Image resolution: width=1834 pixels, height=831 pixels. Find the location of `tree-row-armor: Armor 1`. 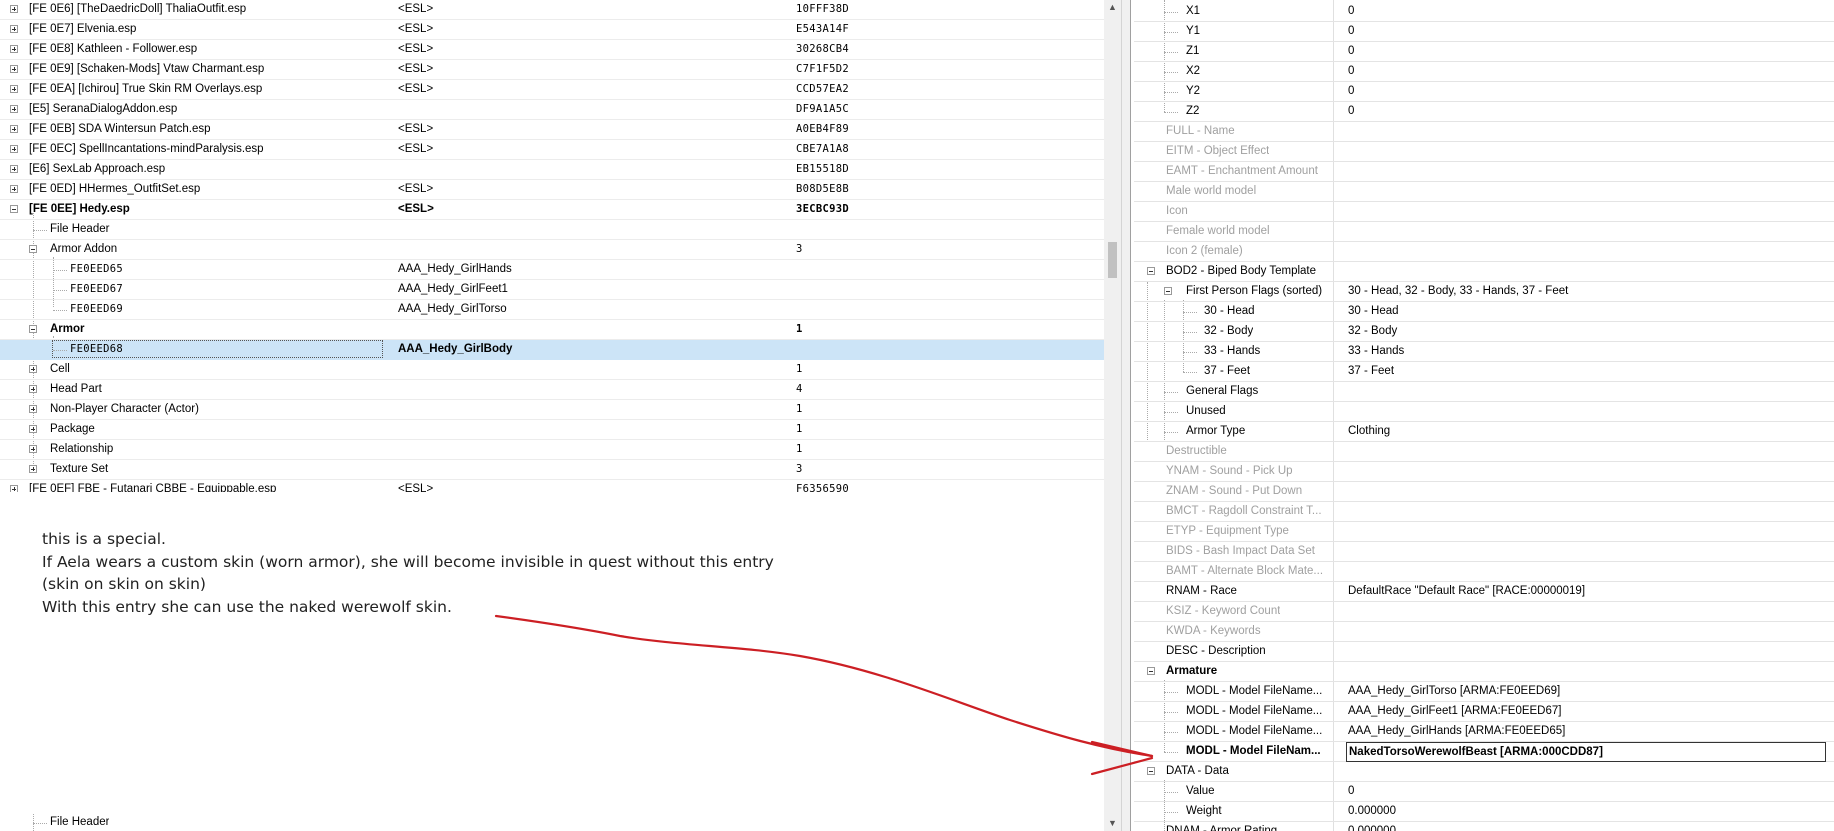

tree-row-armor: Armor 1 is located at coordinates (552, 330).